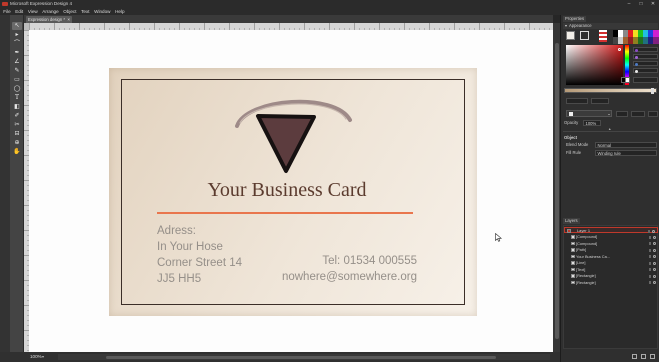 The height and width of the screenshot is (362, 659). Describe the element at coordinates (50, 11) in the screenshot. I see `menu-arrange: Arrange` at that location.